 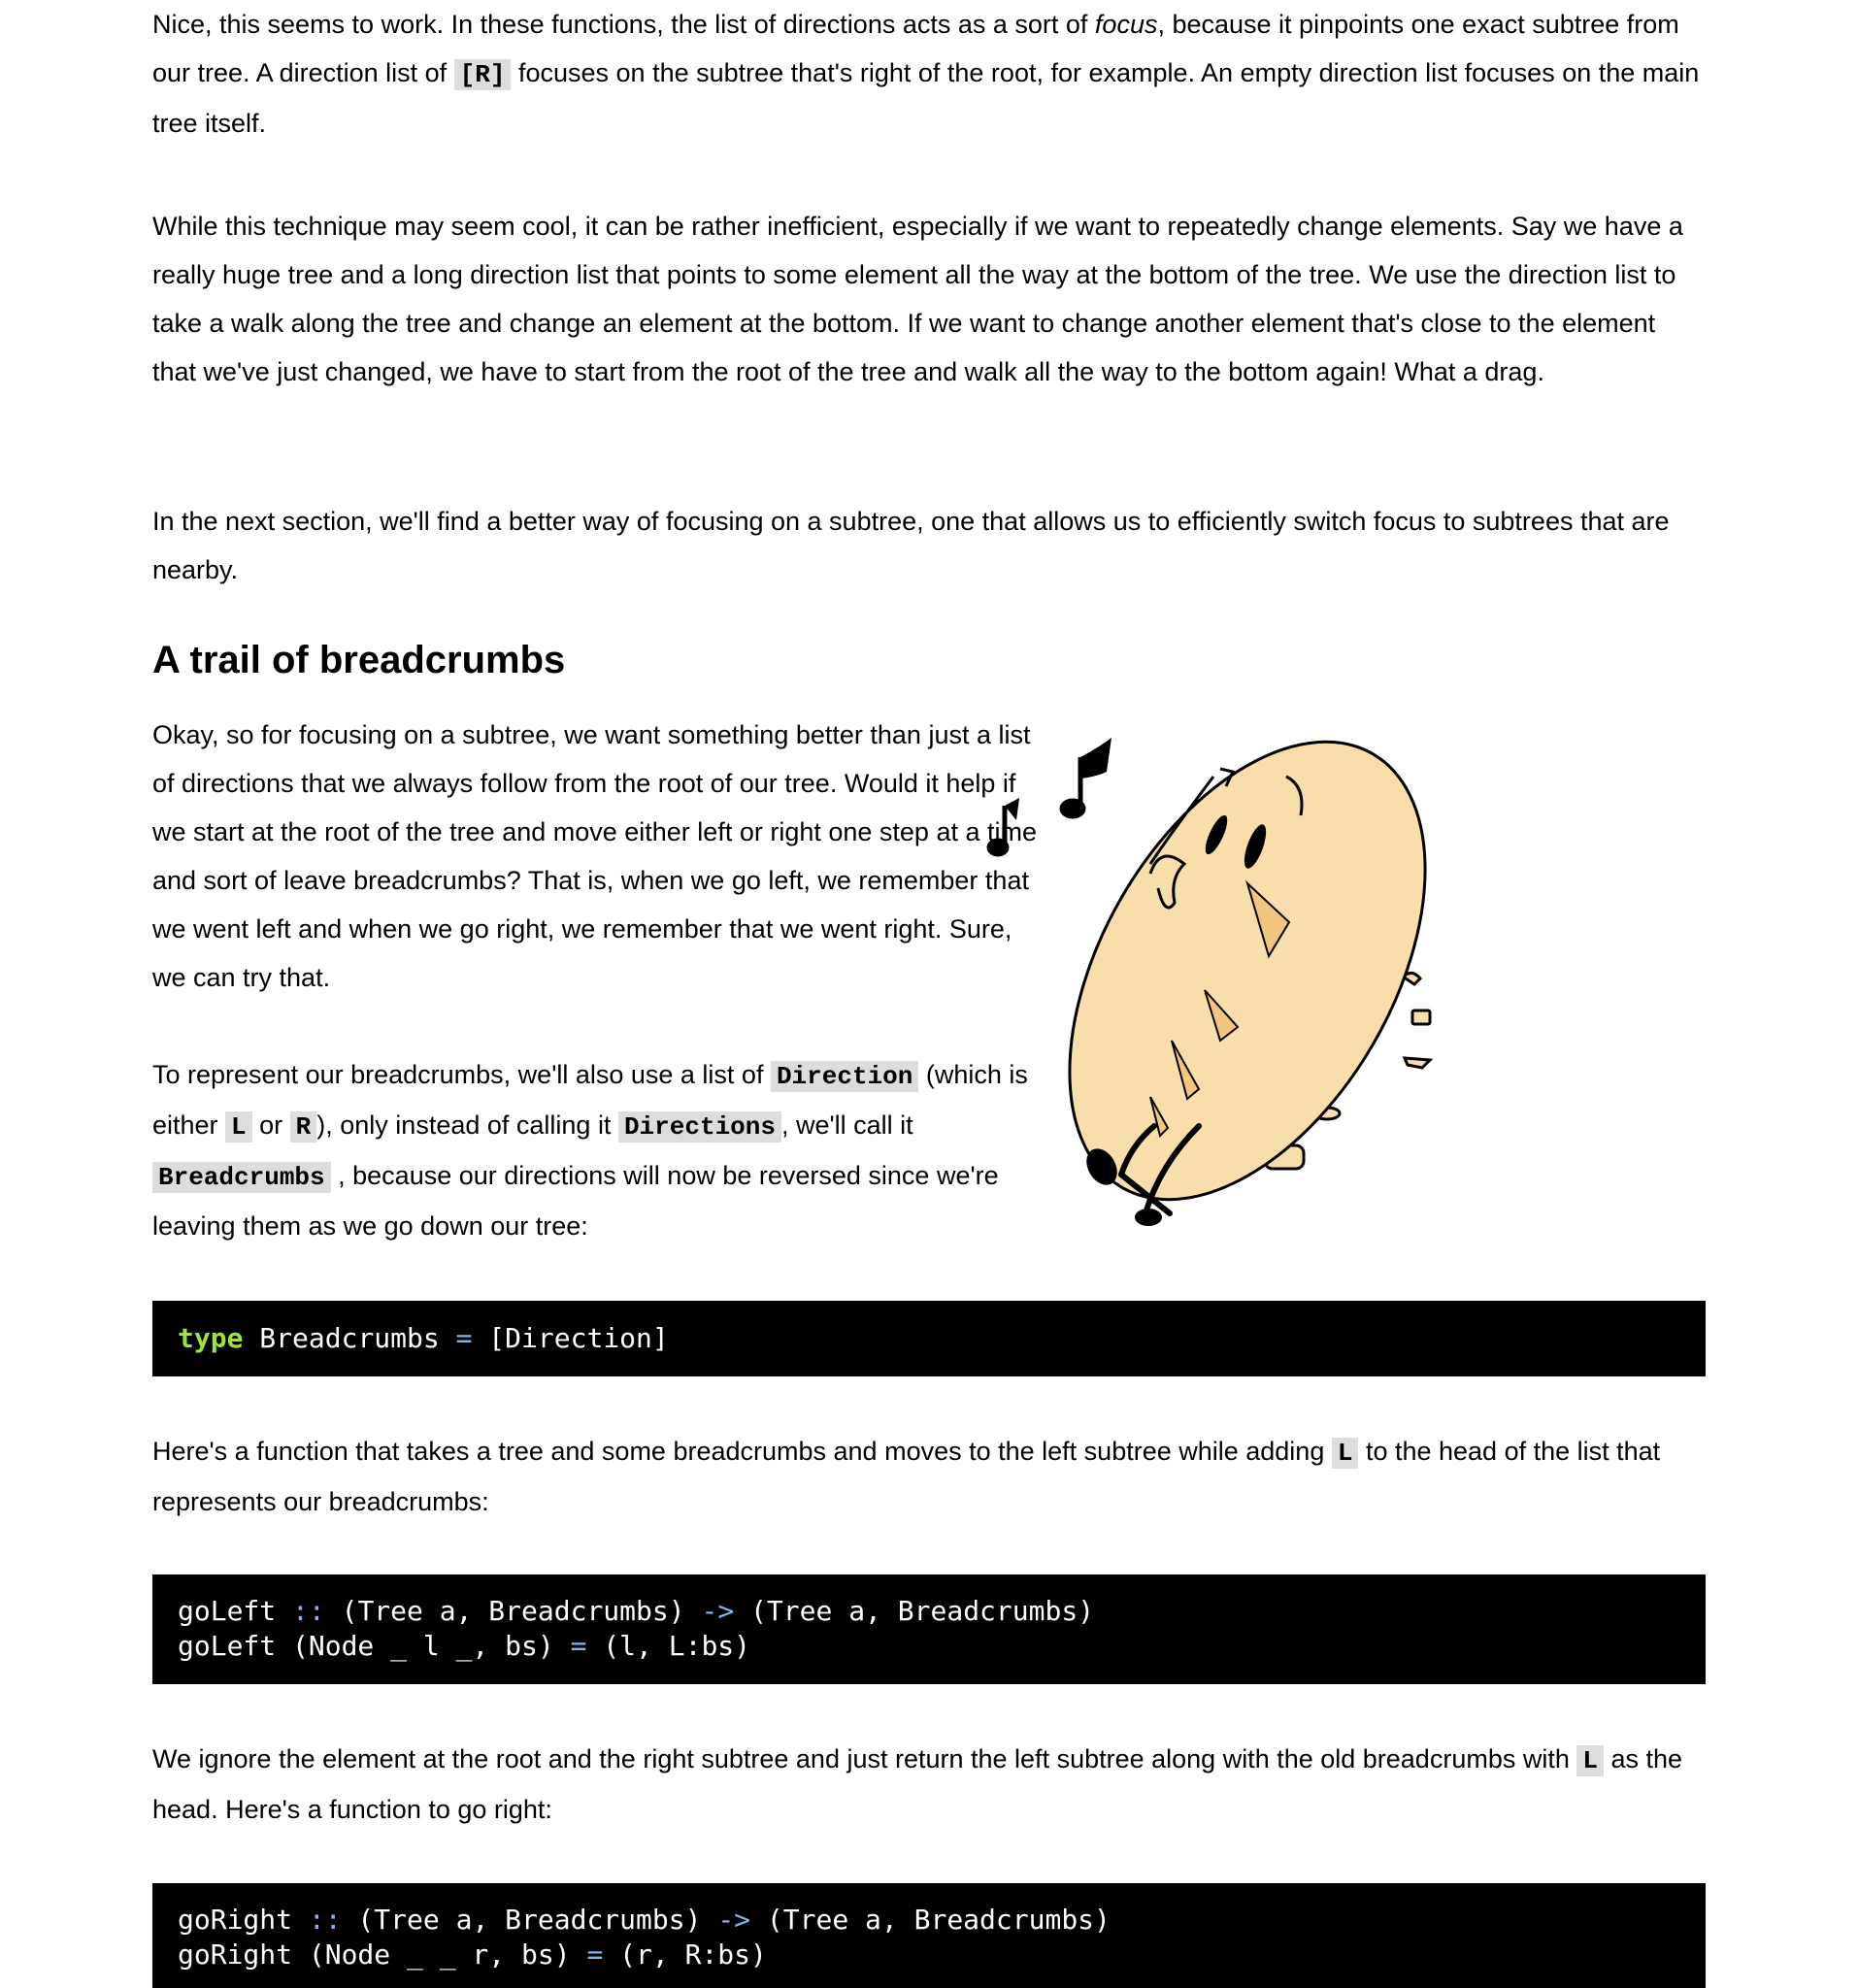 I want to click on inline-code: Breadcrumbs, so click(x=241, y=1178).